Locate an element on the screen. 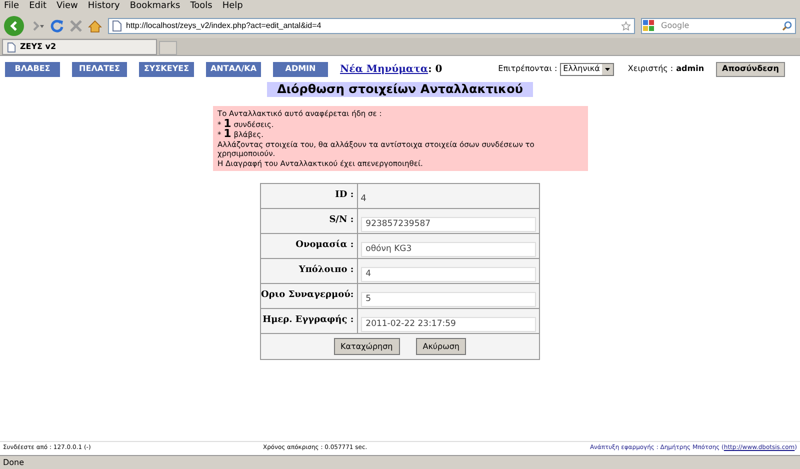 This screenshot has width=800, height=469. browser-tab: ΖΕΥΣ v2 is located at coordinates (79, 47).